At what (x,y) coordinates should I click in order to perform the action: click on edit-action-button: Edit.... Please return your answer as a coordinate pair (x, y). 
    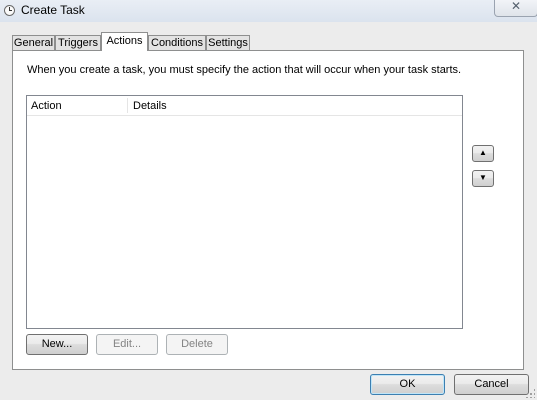
    Looking at the image, I should click on (127, 344).